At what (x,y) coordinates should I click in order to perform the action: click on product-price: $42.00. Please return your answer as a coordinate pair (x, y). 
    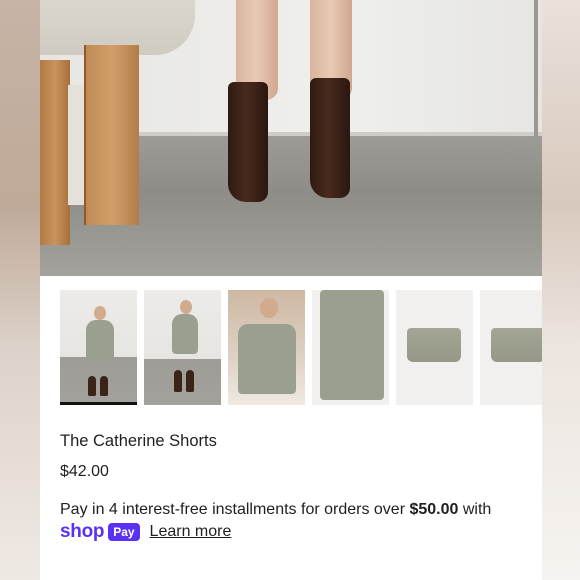
    Looking at the image, I should click on (84, 471).